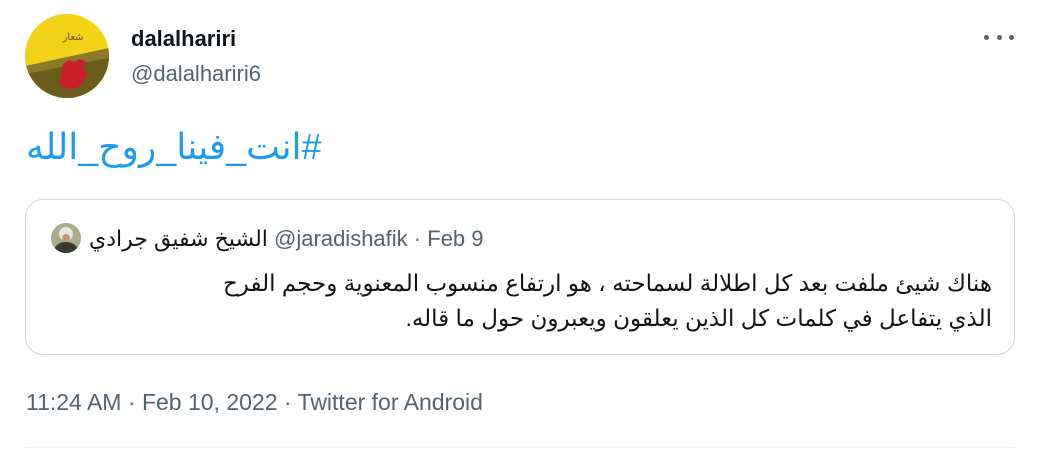 The image size is (1043, 475). I want to click on author-display-name: dalalhariri, so click(183, 39).